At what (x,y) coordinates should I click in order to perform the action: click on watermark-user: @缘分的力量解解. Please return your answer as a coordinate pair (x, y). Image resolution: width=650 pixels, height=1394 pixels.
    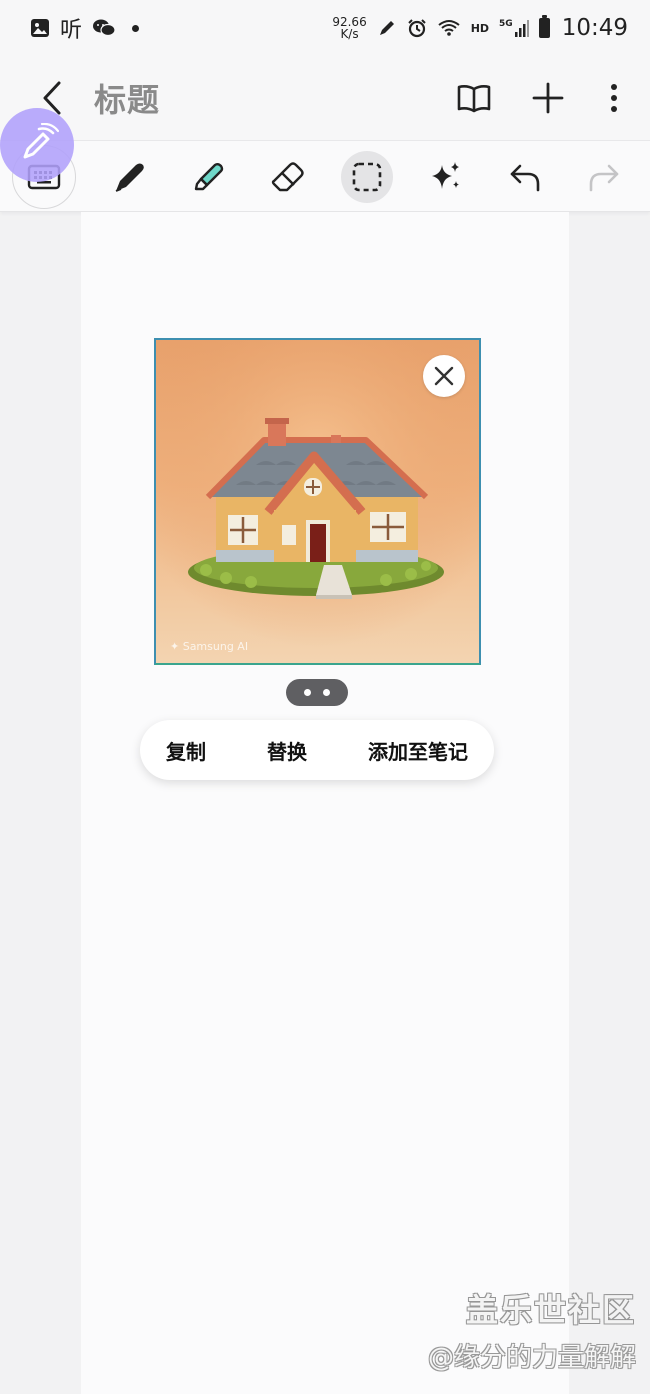
    Looking at the image, I should click on (531, 1358).